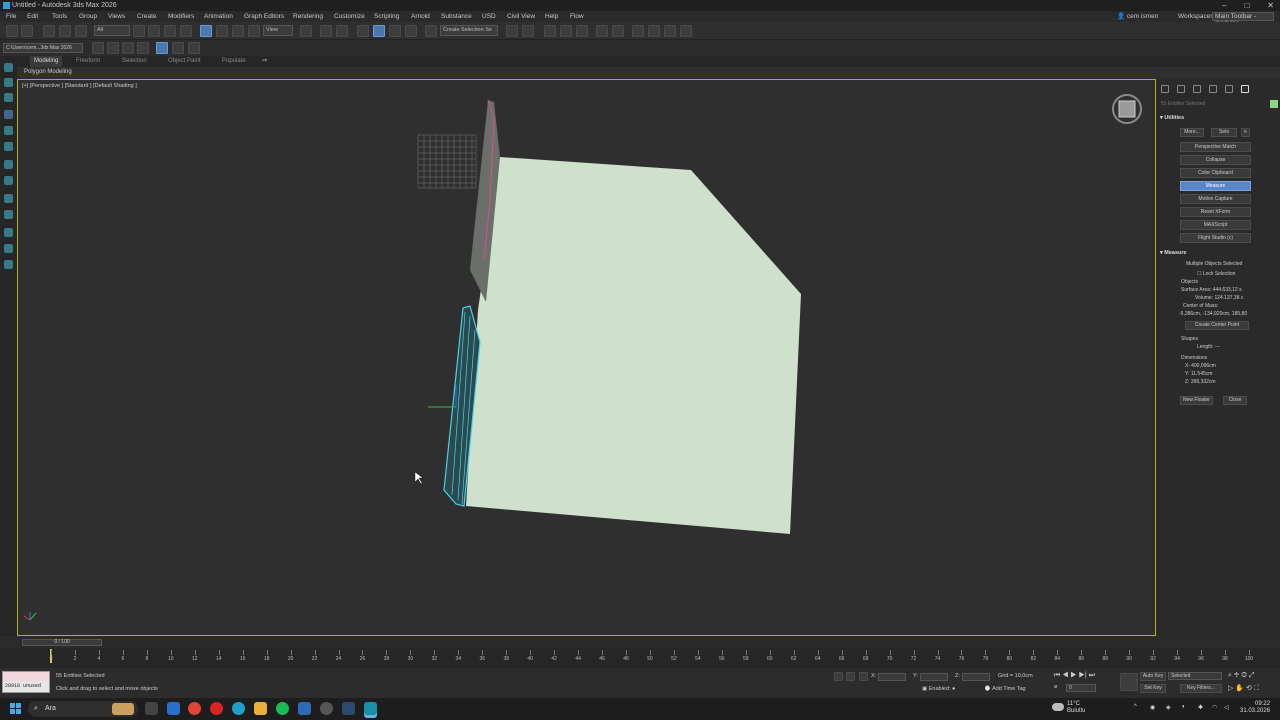 The height and width of the screenshot is (720, 1280). Describe the element at coordinates (306, 31) in the screenshot. I see `pivot-center-icon` at that location.